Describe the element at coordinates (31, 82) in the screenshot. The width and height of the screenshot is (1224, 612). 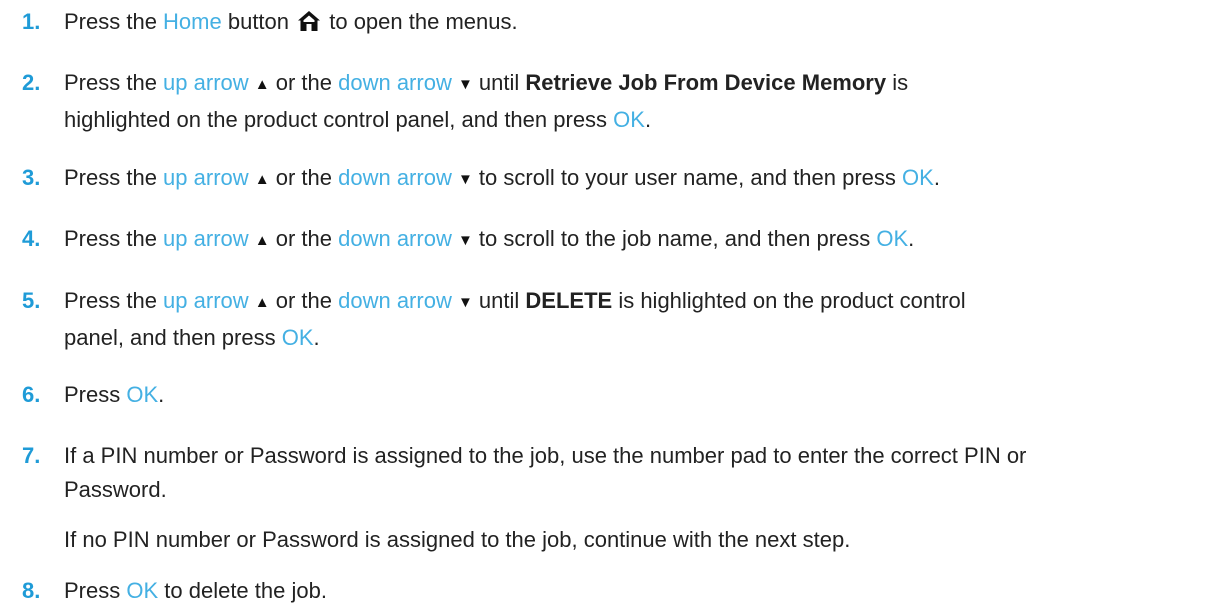
I see `step-number: 2.` at that location.